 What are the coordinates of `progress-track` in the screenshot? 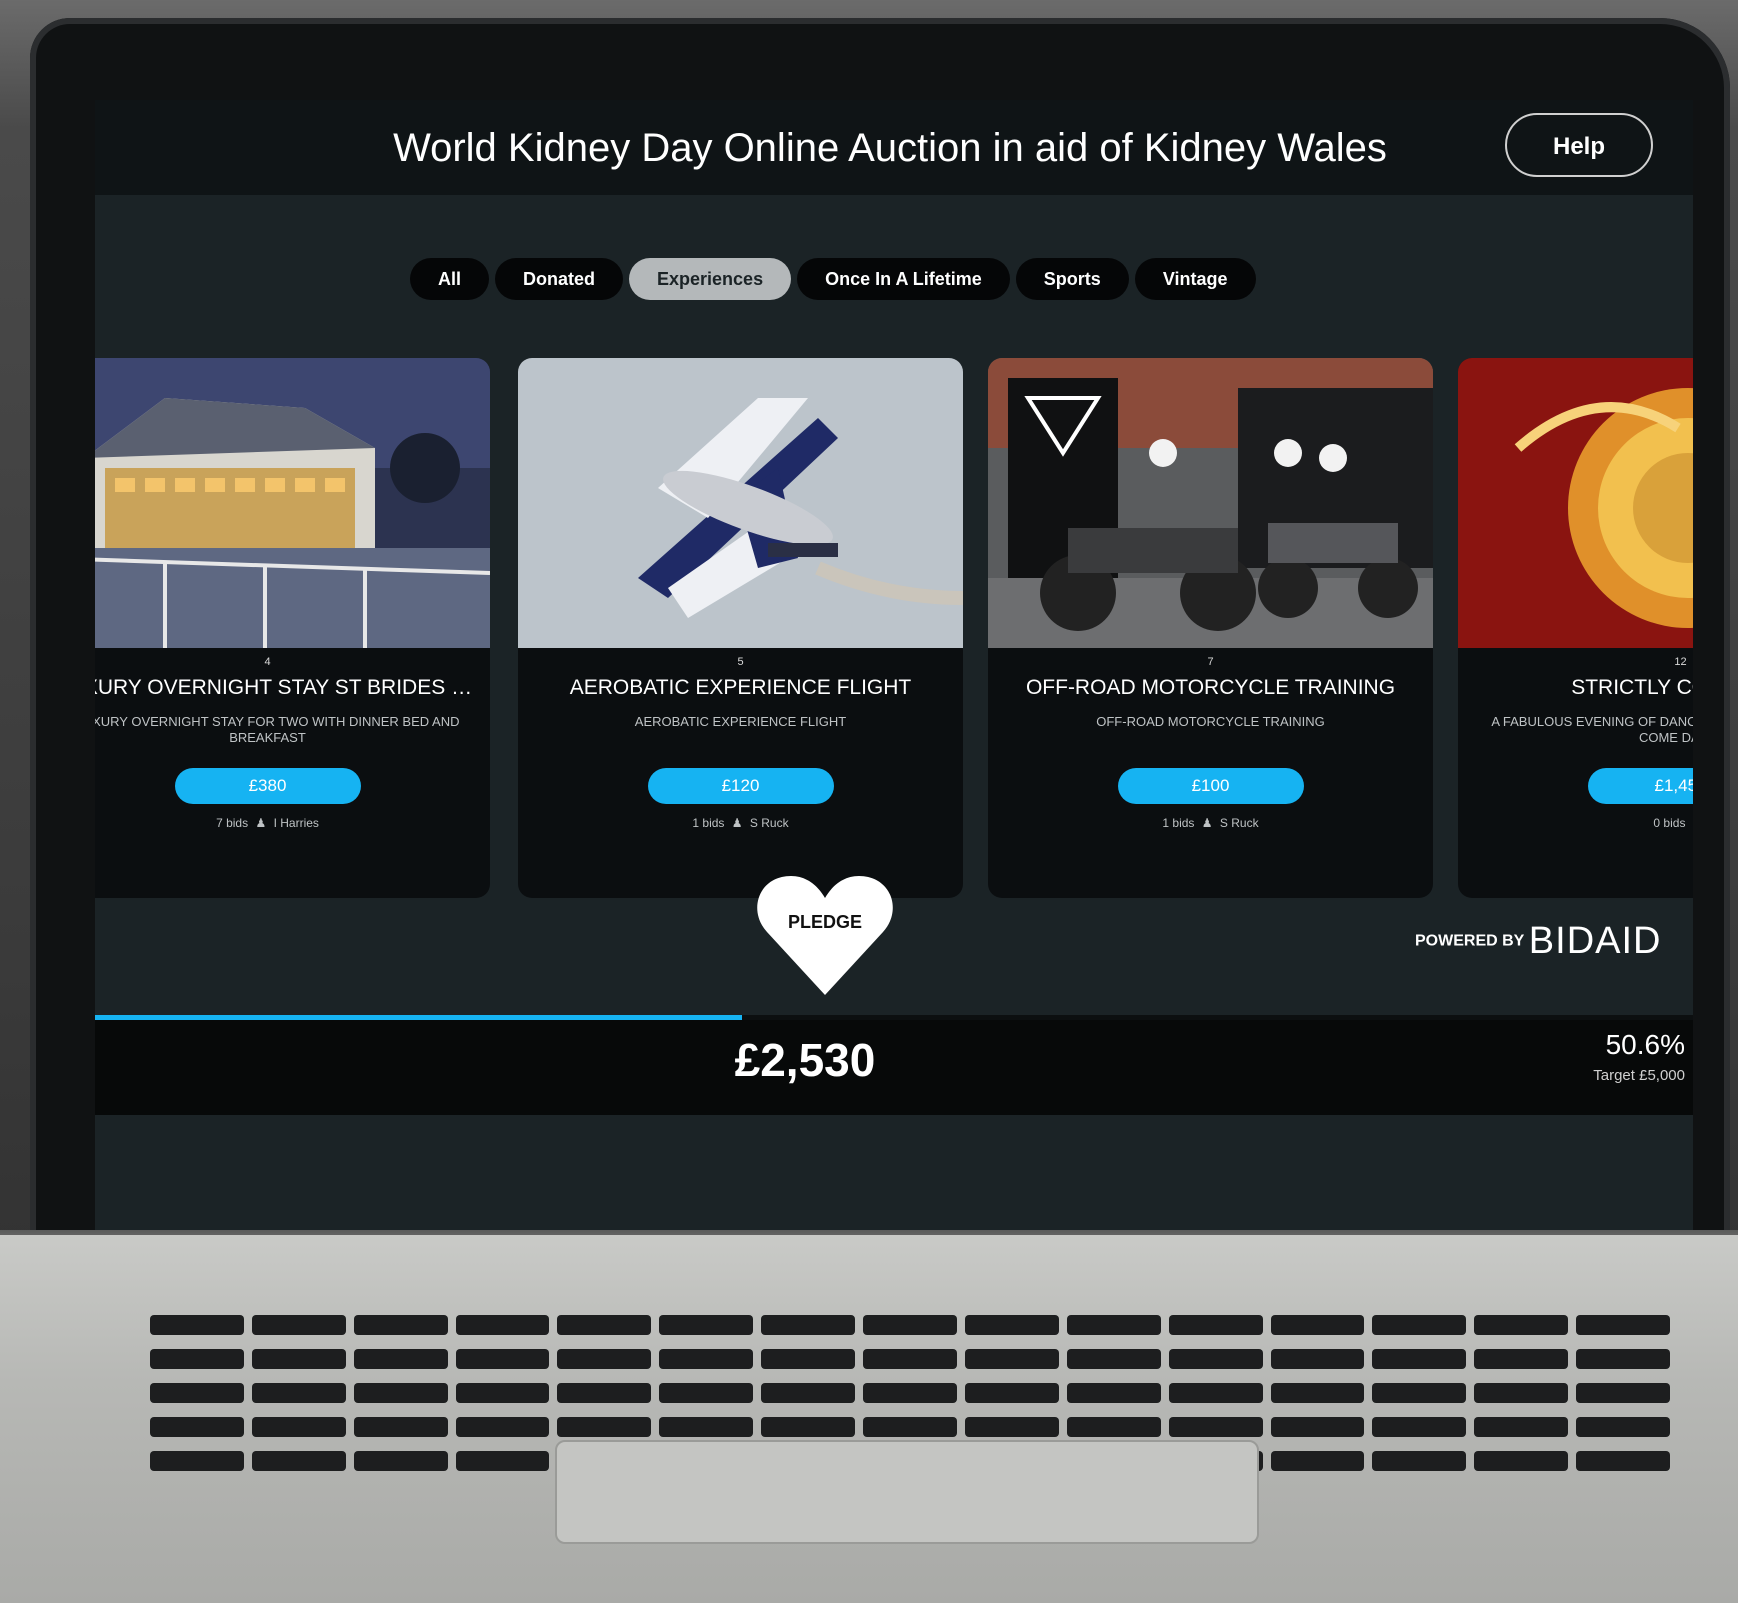 It's located at (894, 1017).